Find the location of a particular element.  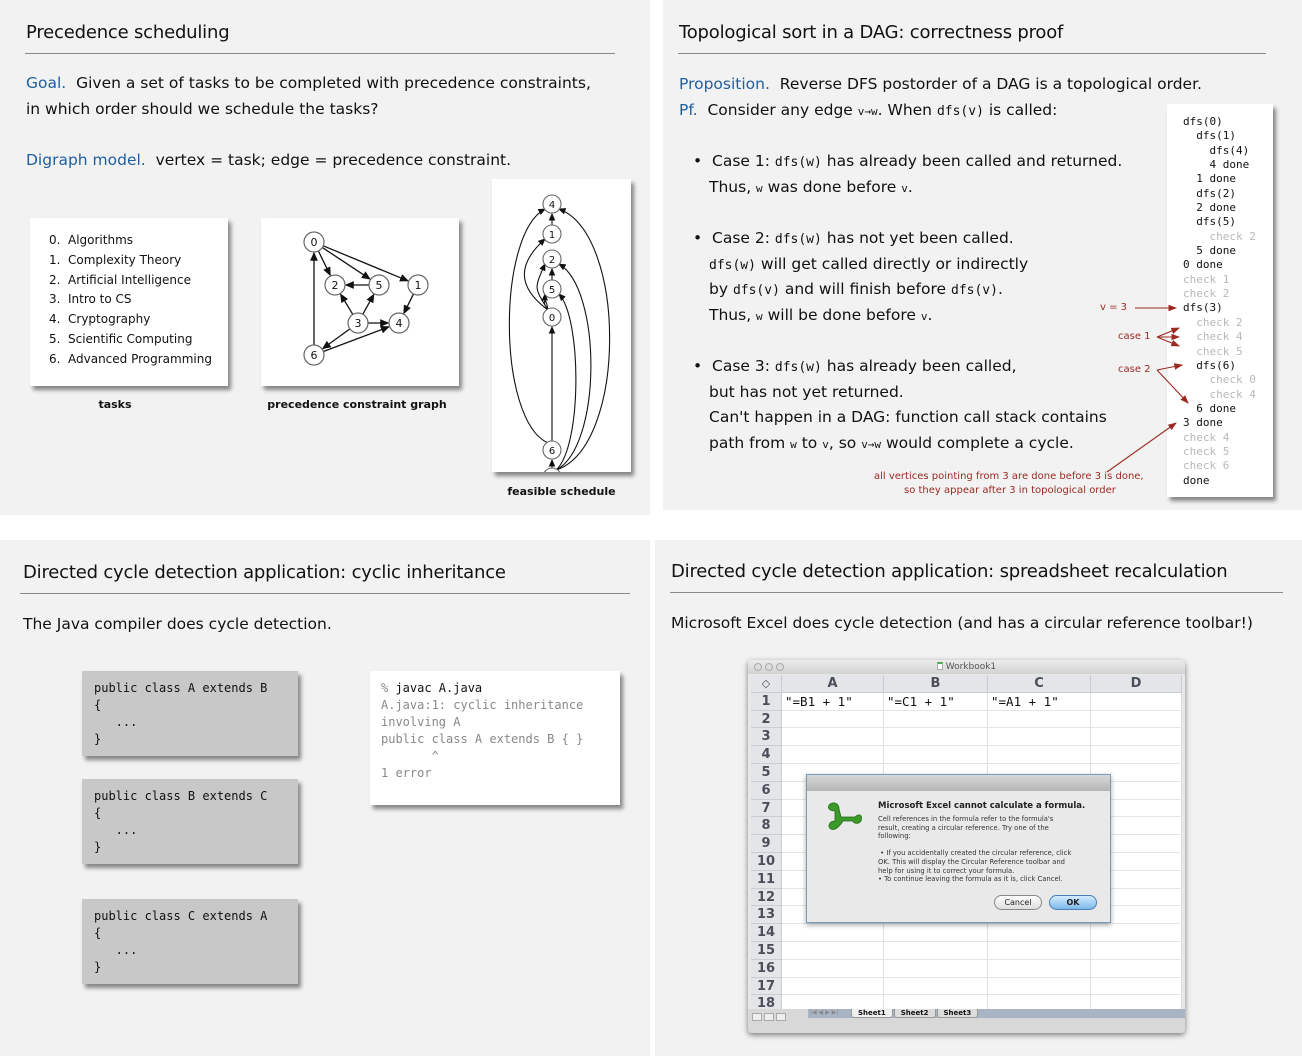

class-b-code-box: public class B extends C { ... } is located at coordinates (190, 821).